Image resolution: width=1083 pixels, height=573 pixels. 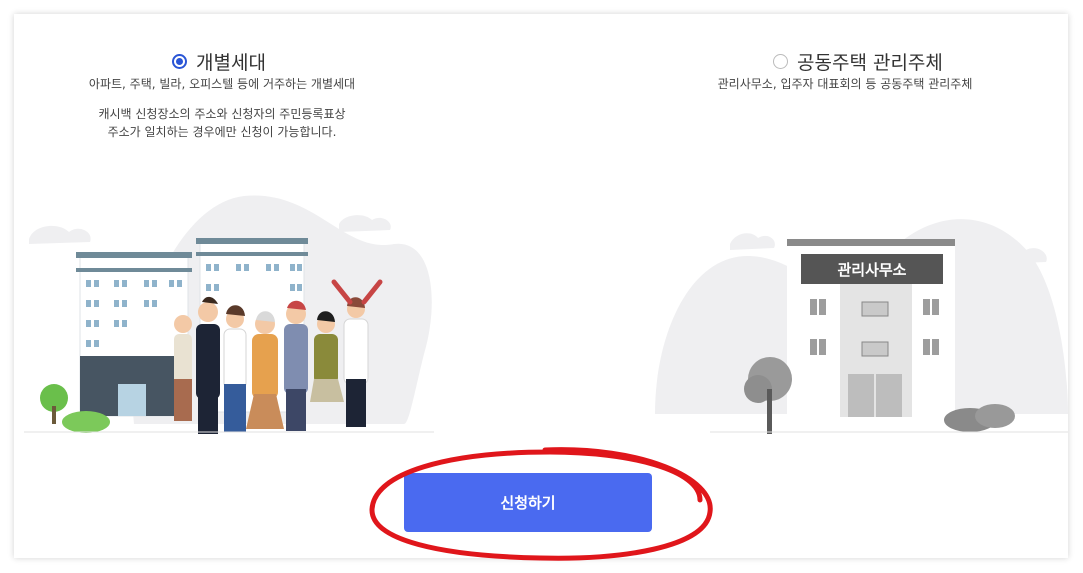 What do you see at coordinates (222, 114) in the screenshot?
I see `option-individual-household-notice-1: 캐시백 신청장소의 주소와 신청자의 주민등록표상` at bounding box center [222, 114].